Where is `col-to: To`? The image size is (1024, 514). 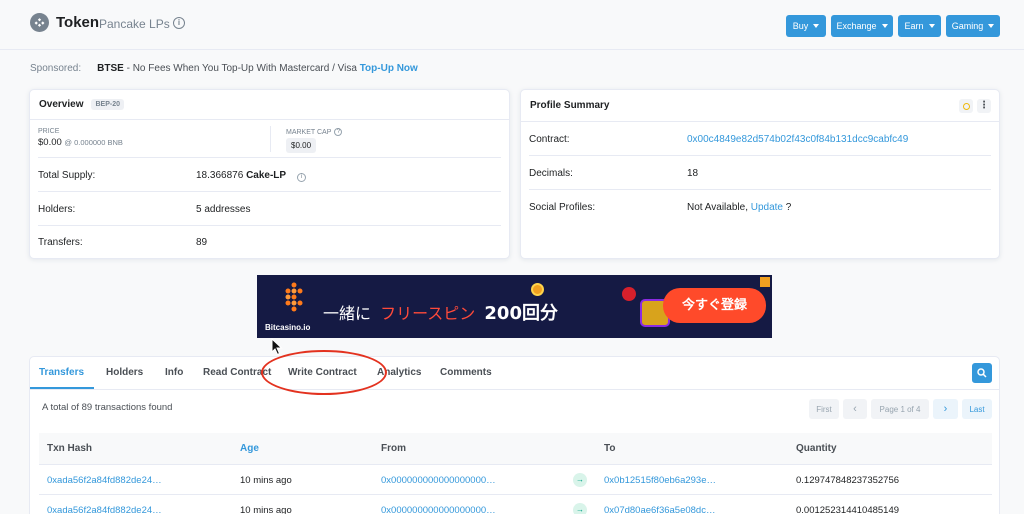 col-to: To is located at coordinates (610, 448).